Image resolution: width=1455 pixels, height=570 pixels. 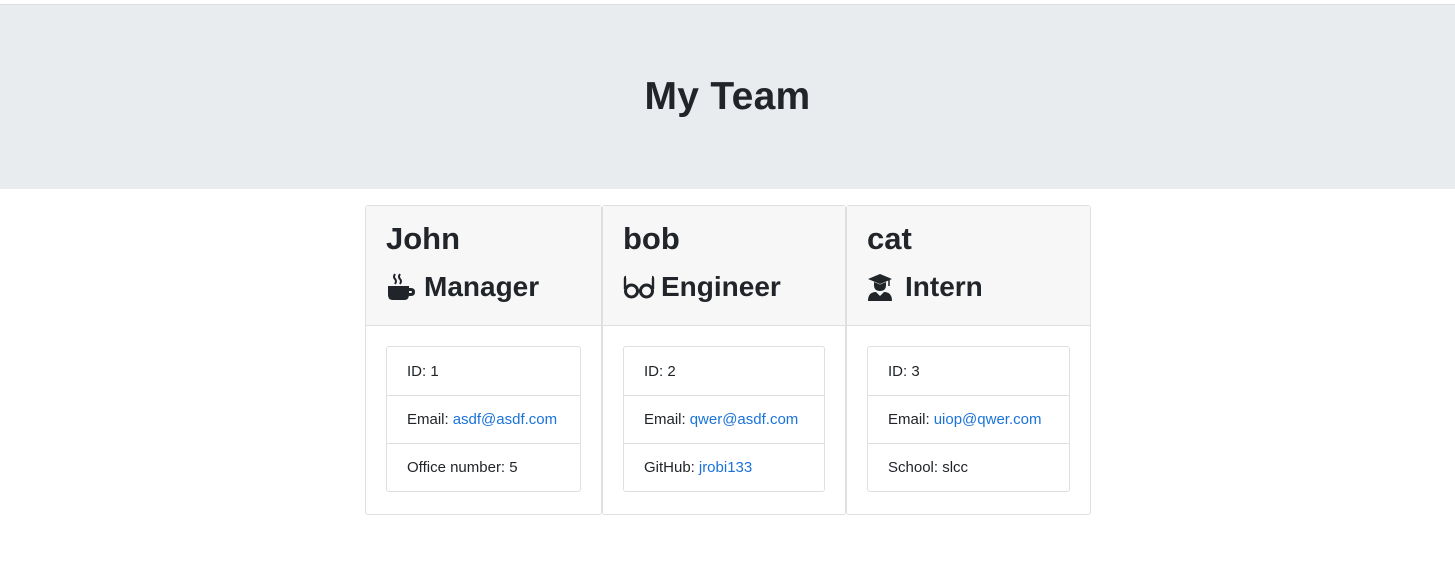 I want to click on employee-name: John, so click(x=423, y=238).